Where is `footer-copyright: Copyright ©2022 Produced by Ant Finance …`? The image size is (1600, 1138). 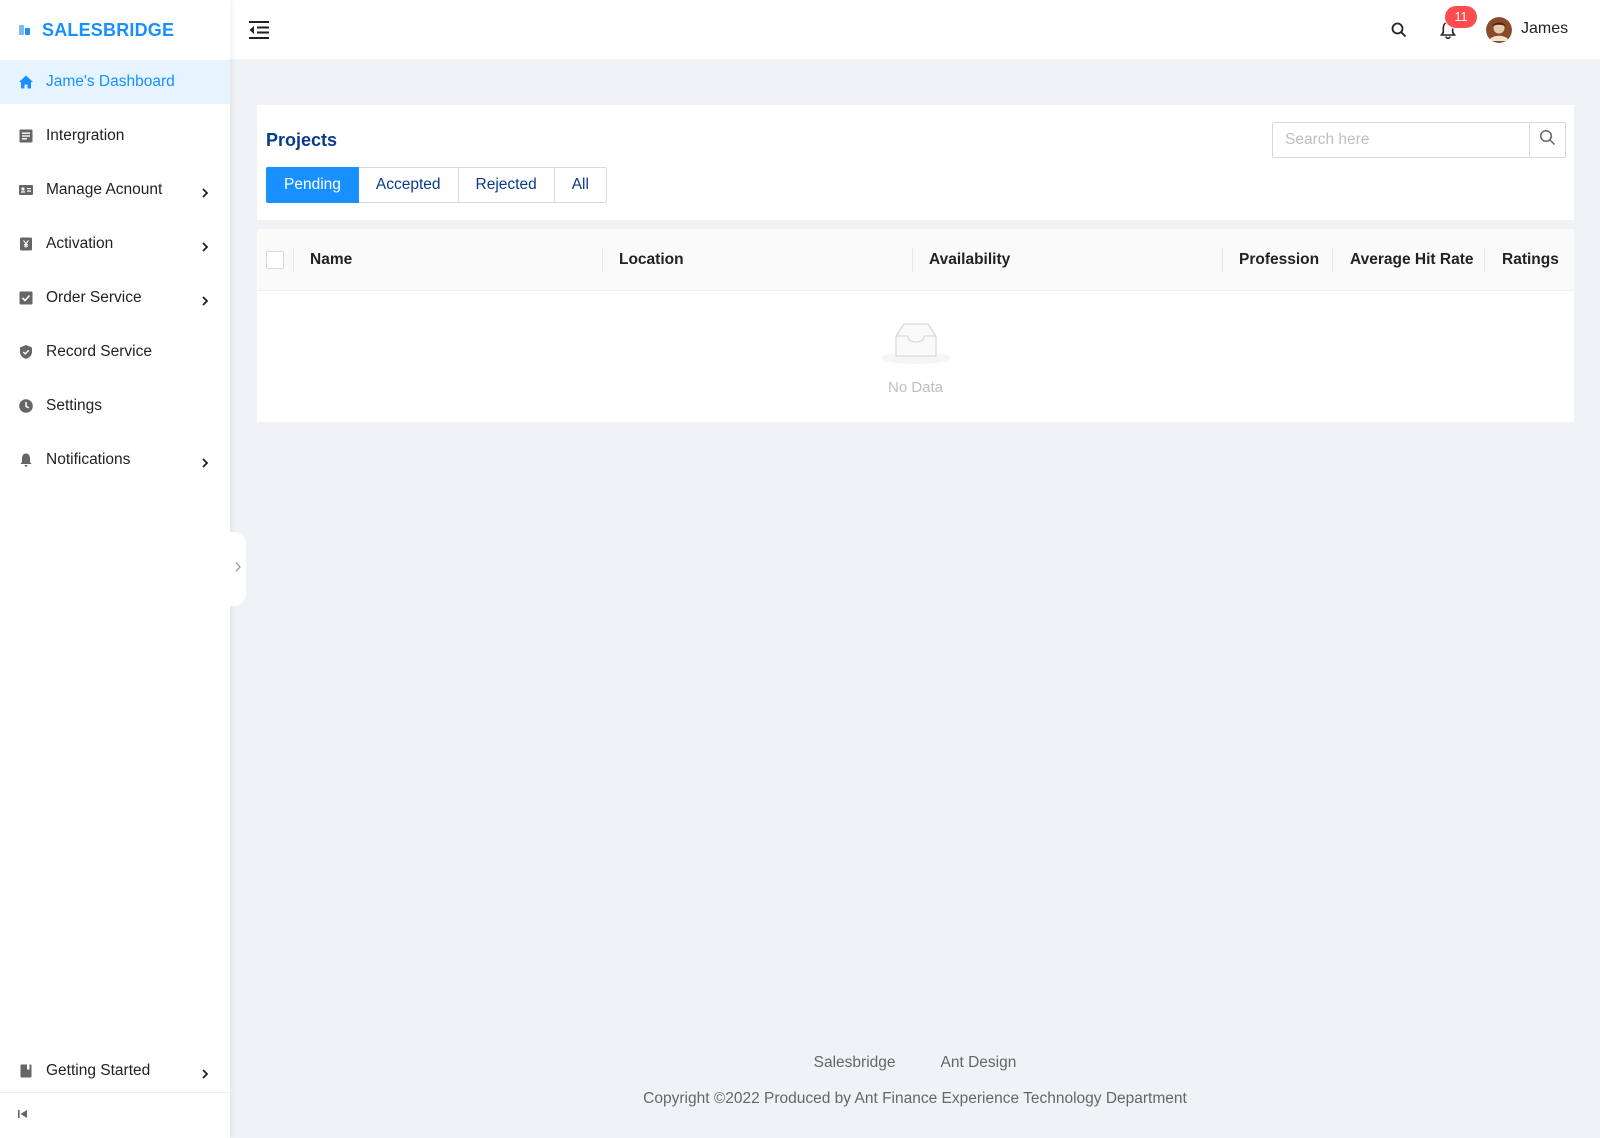 footer-copyright: Copyright ©2022 Produced by Ant Finance … is located at coordinates (915, 1098).